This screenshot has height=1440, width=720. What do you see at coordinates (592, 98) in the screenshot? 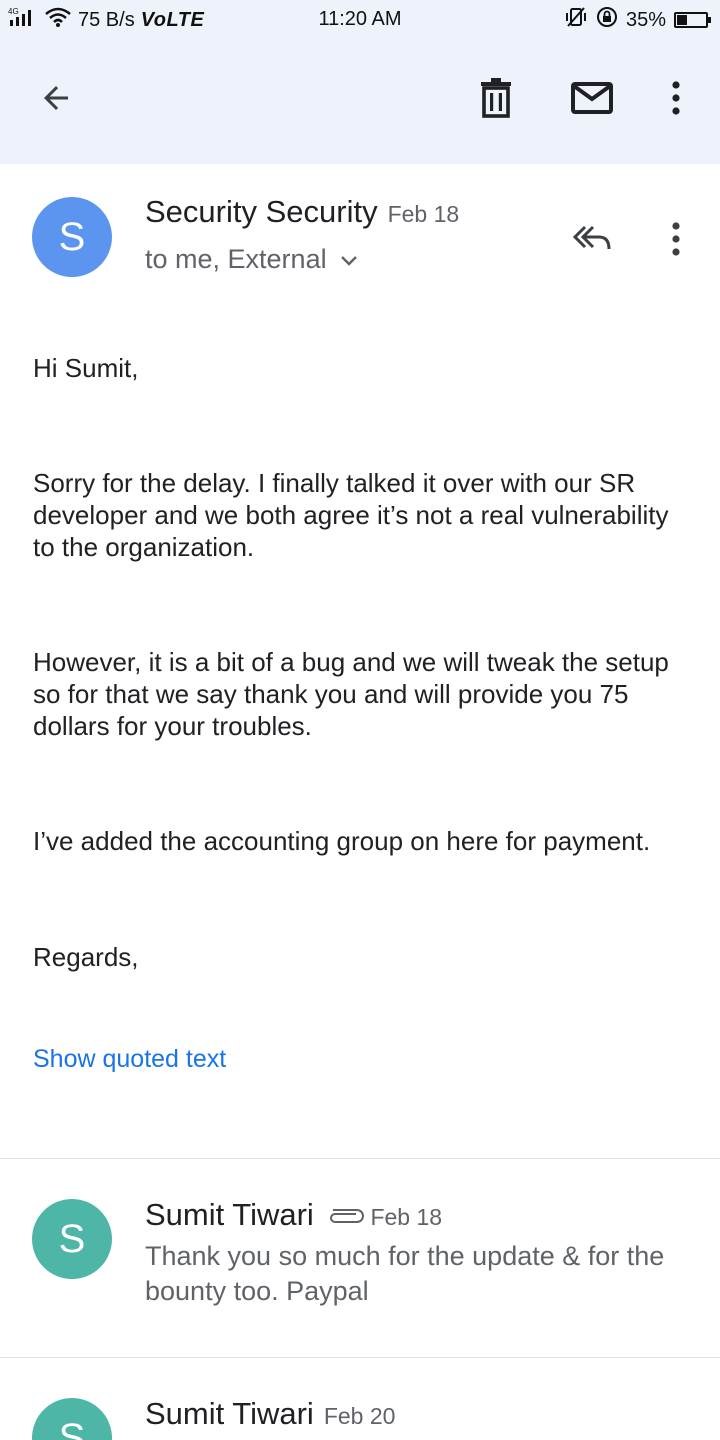
I see `mark-unread-icon` at bounding box center [592, 98].